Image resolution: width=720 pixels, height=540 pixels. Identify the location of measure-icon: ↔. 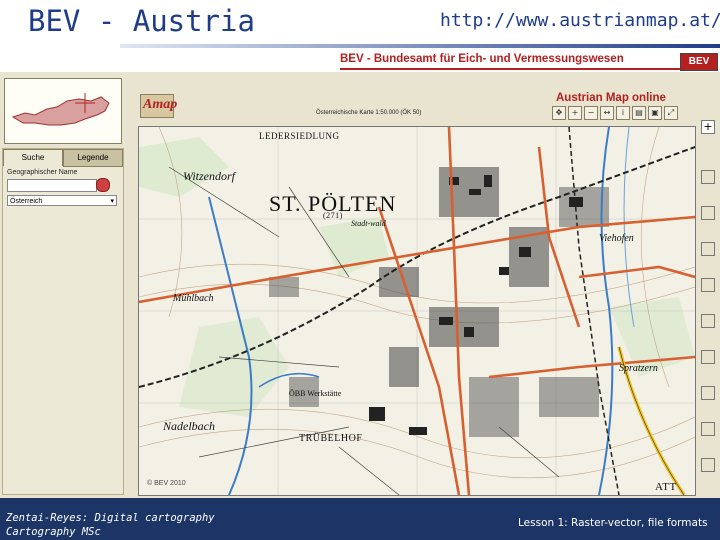
(607, 113).